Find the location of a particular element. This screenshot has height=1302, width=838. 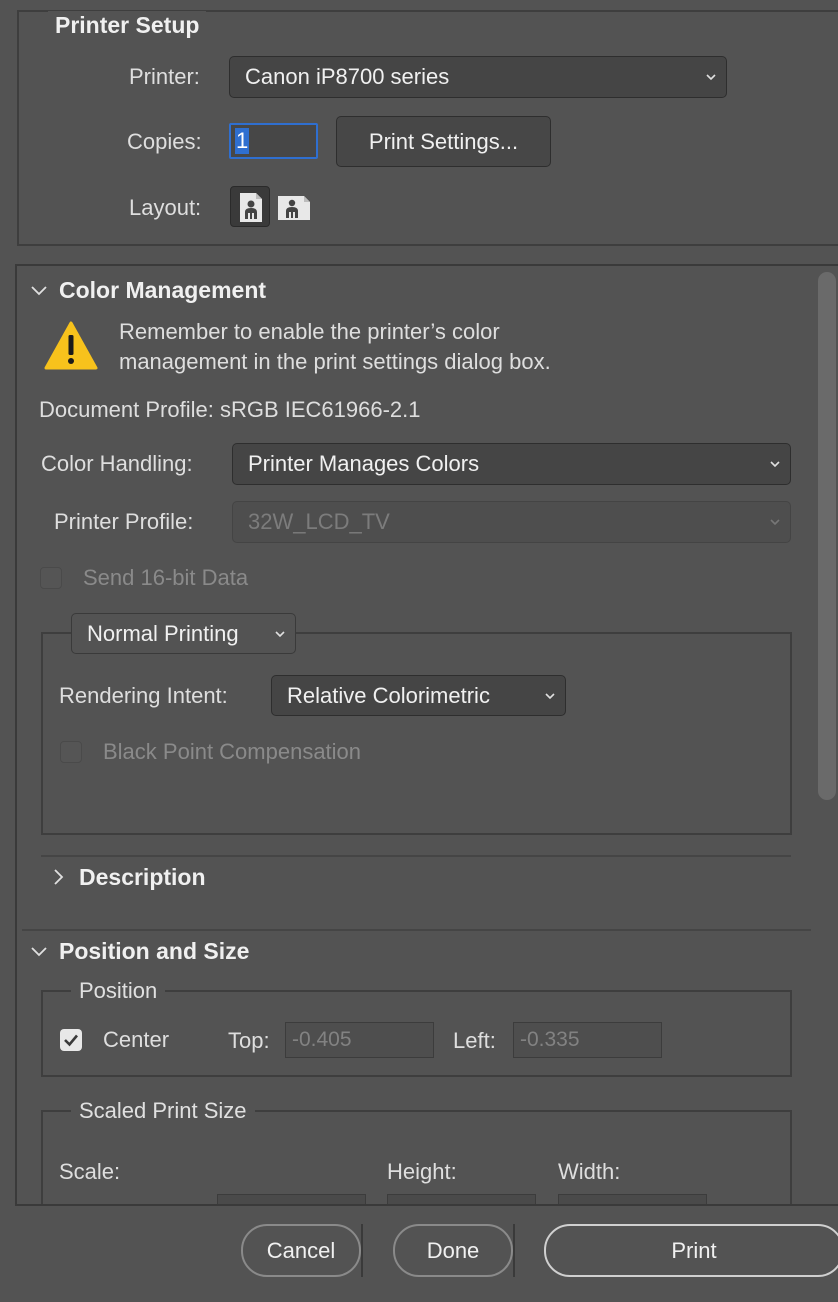

normal-printing-group is located at coordinates (416, 733).